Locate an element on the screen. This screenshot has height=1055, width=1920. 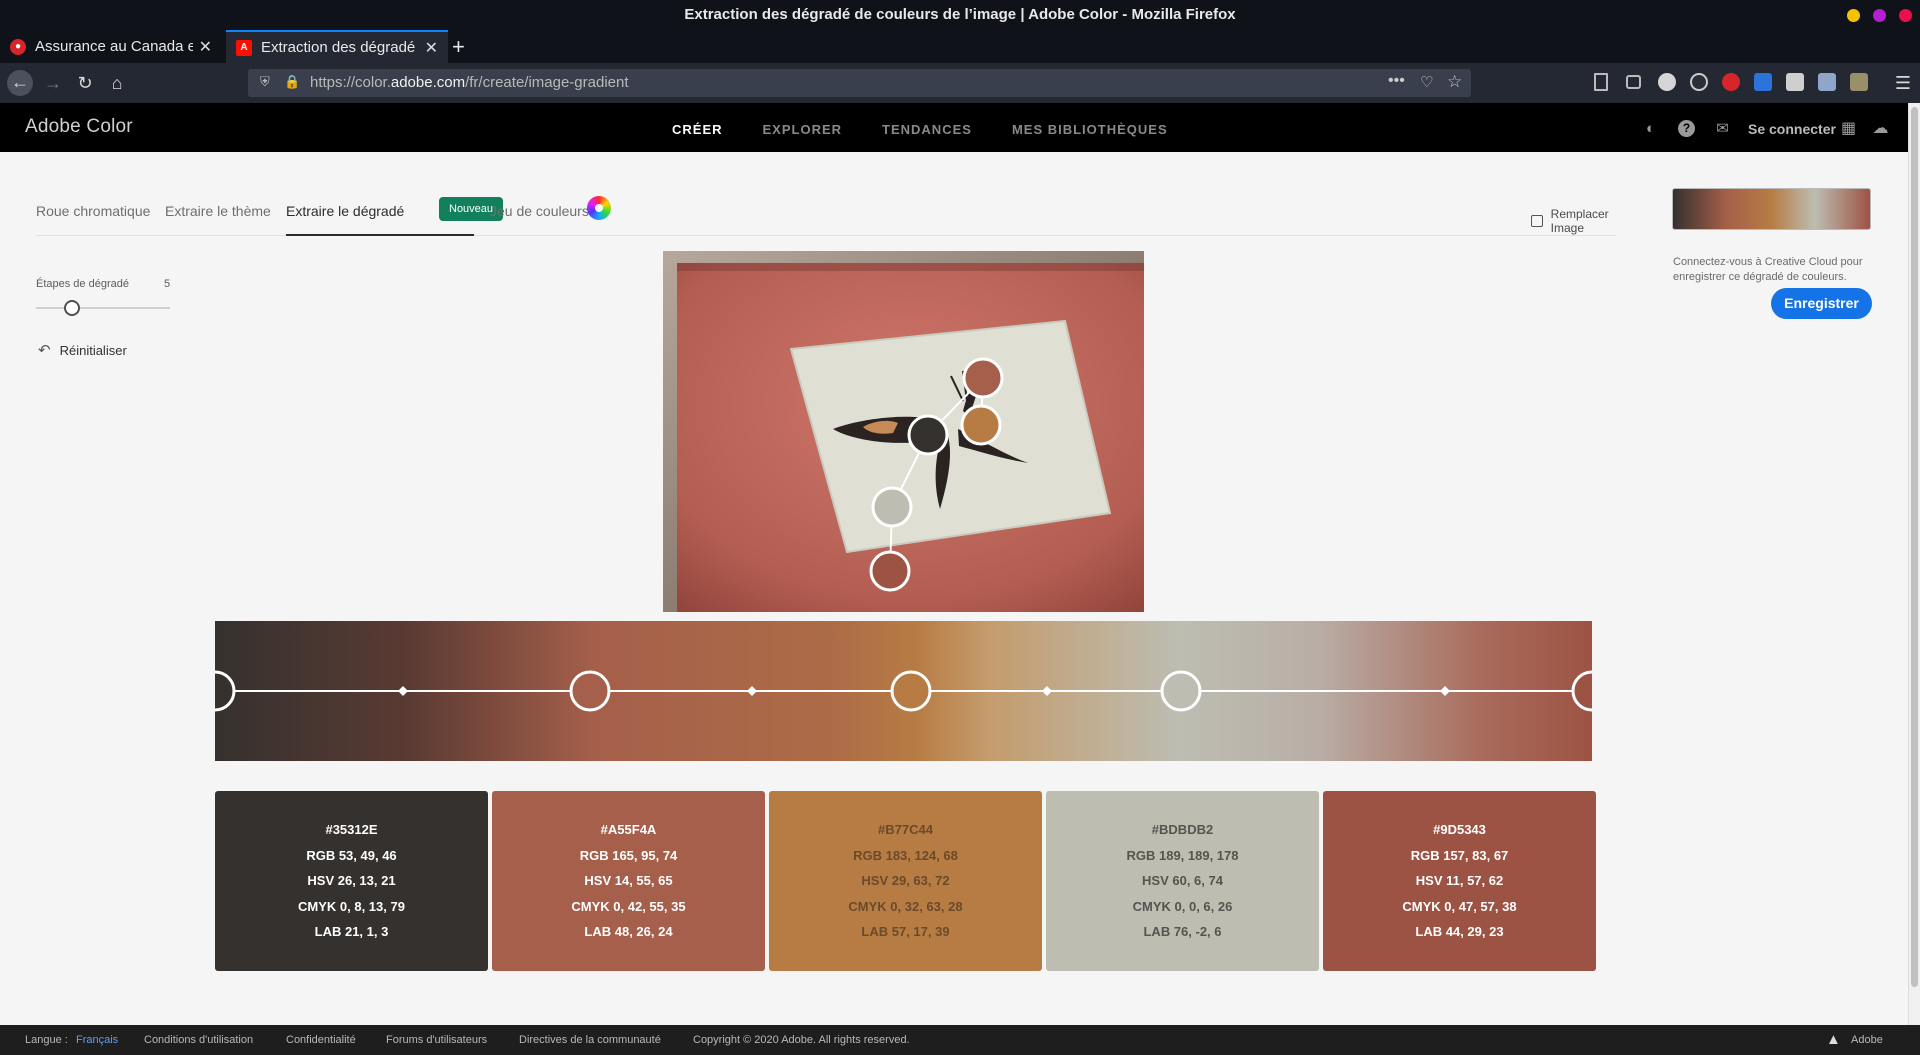
brand-logo: Adobe Color is located at coordinates (79, 127).